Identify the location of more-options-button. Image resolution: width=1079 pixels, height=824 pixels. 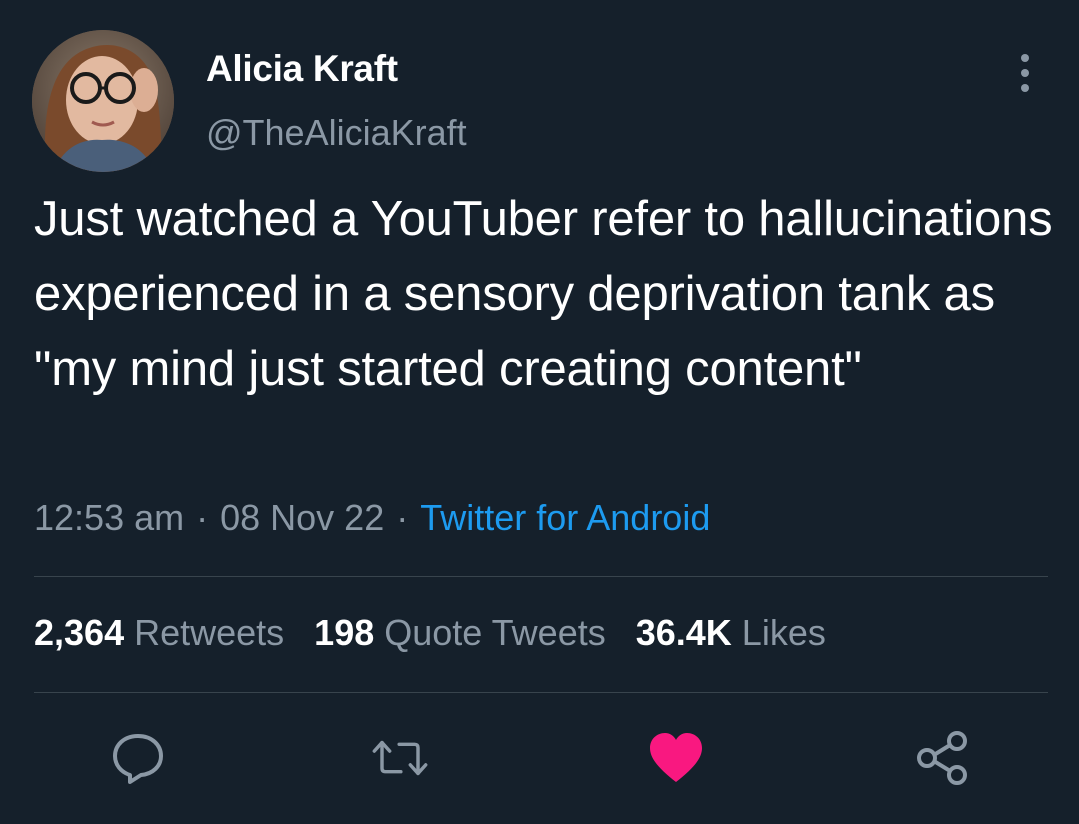
(1025, 74).